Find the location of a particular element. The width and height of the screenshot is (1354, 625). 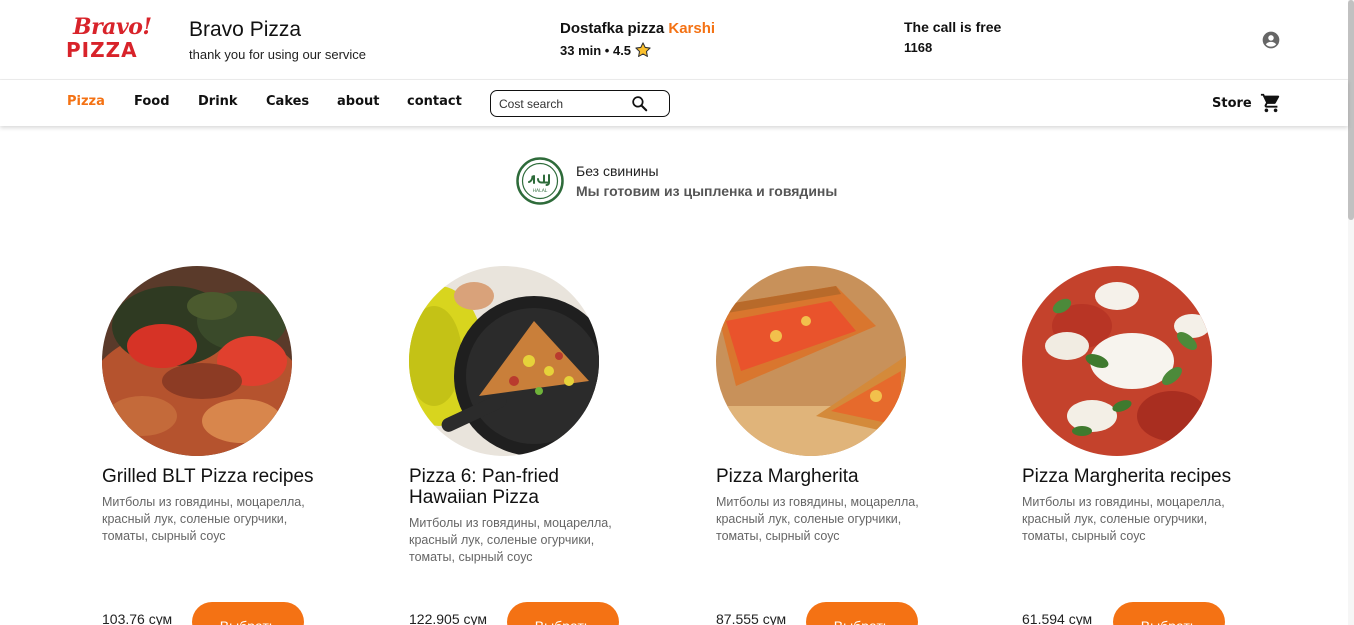

product-image-margherita is located at coordinates (811, 361).